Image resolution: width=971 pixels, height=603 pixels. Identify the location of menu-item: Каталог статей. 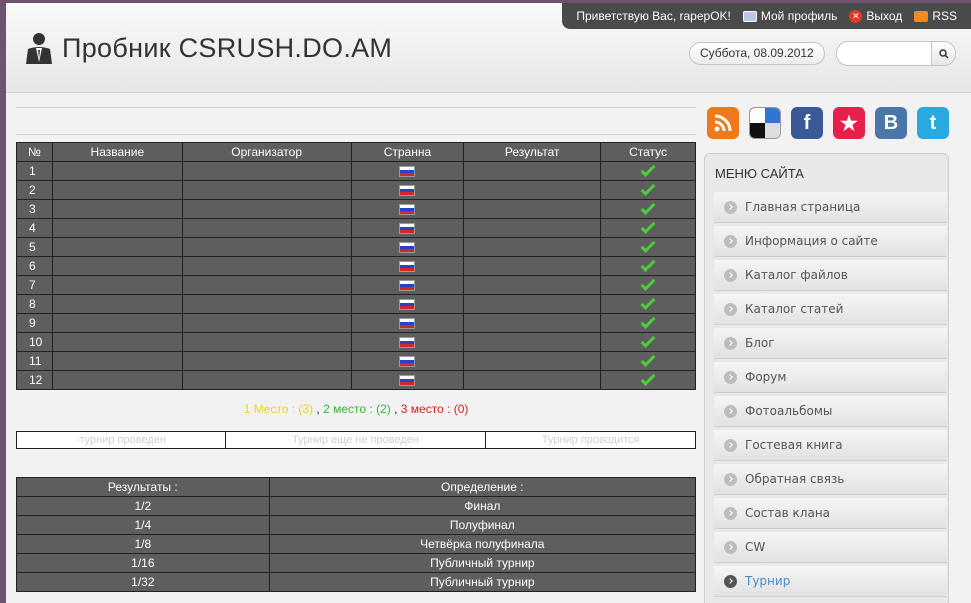
(830, 309).